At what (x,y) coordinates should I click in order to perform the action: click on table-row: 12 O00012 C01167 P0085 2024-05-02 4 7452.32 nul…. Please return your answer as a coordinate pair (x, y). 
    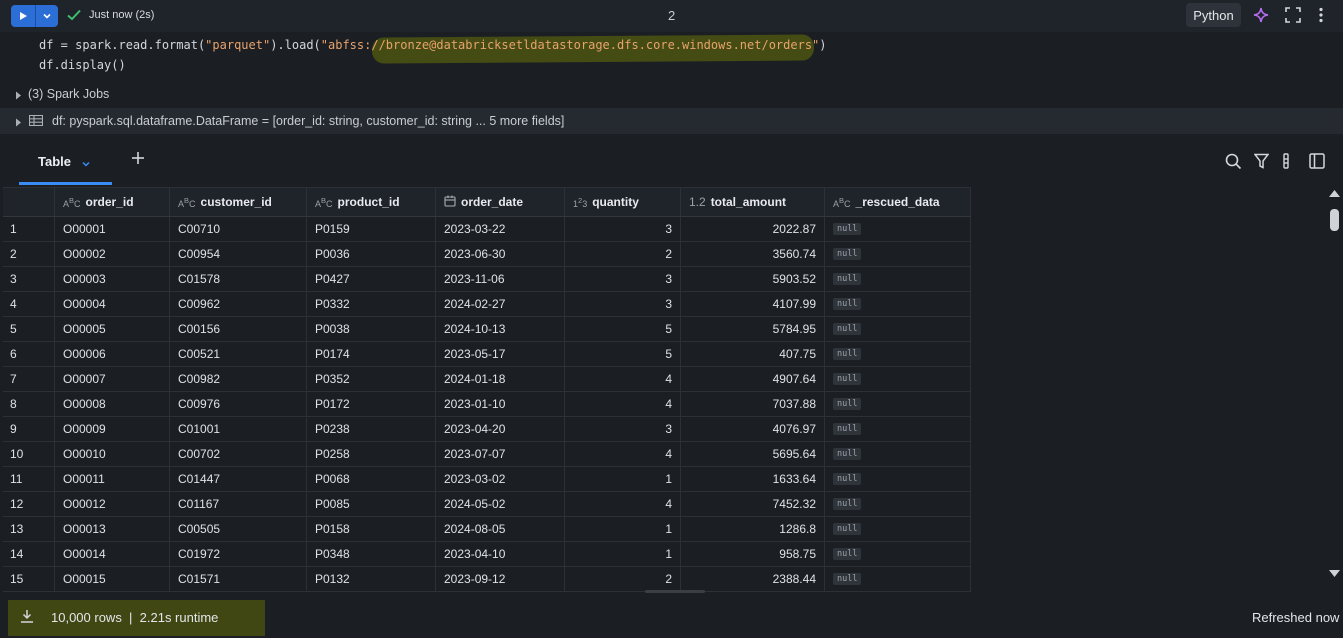
    Looking at the image, I should click on (487, 504).